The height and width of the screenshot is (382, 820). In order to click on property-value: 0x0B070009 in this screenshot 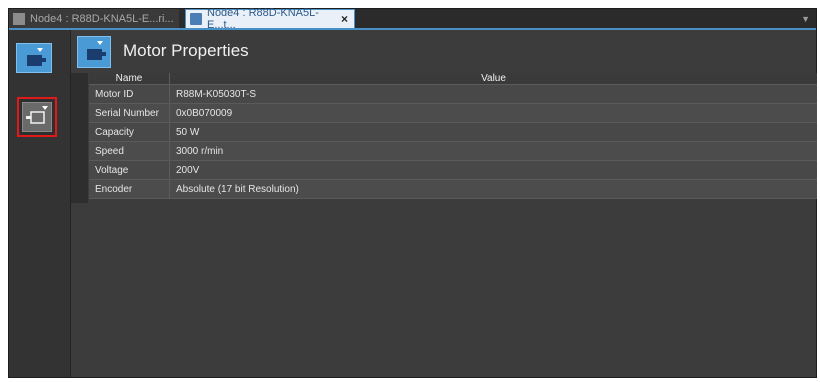, I will do `click(493, 113)`.